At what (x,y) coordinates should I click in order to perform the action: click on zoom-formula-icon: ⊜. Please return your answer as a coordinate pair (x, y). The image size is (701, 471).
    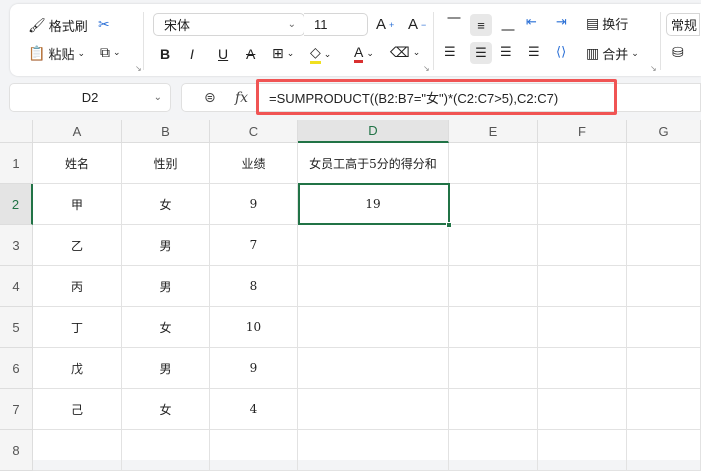
    Looking at the image, I should click on (210, 97).